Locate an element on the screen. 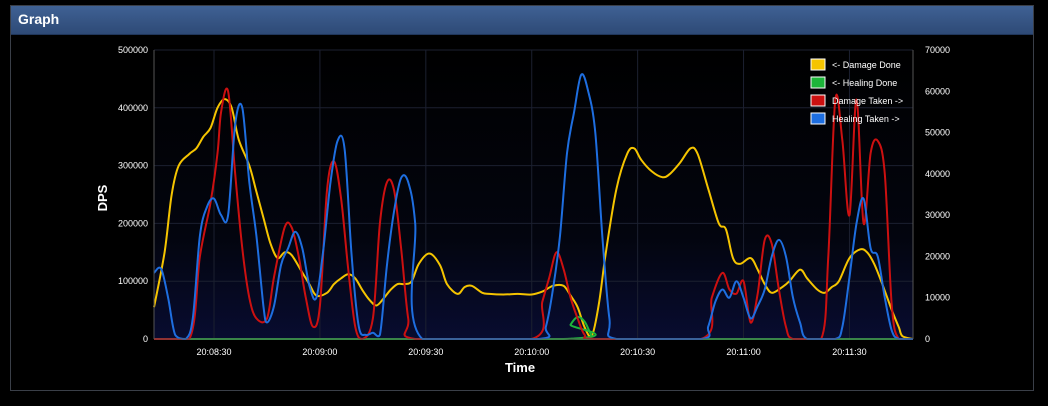  legend-label: <- Healing Done is located at coordinates (864, 83).